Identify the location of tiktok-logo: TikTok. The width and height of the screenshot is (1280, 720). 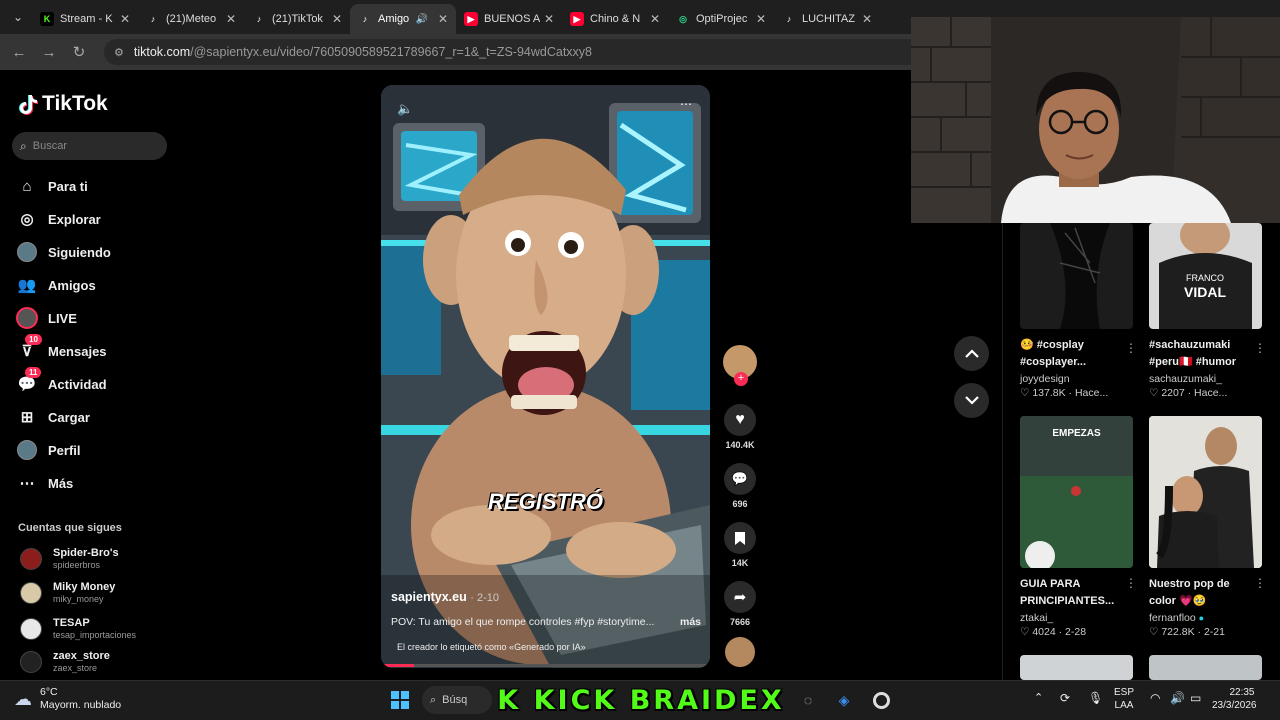
(63, 104).